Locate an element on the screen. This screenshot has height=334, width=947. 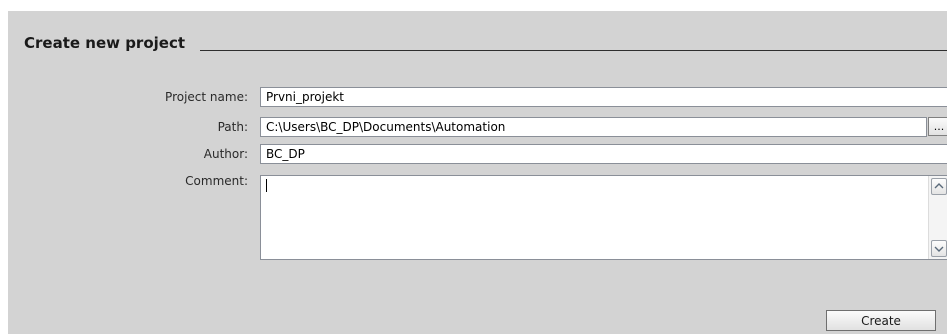
project-name-label: Project name: is located at coordinates (206, 97).